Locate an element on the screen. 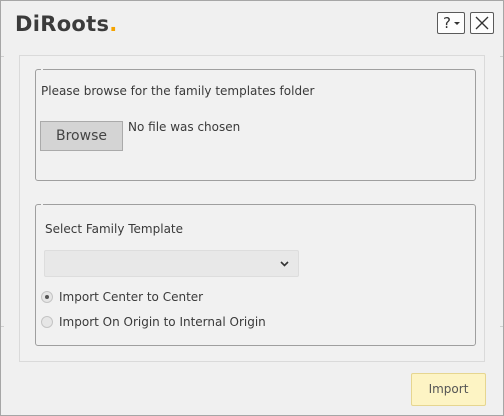 The image size is (504, 416). family-template-select is located at coordinates (171, 263).